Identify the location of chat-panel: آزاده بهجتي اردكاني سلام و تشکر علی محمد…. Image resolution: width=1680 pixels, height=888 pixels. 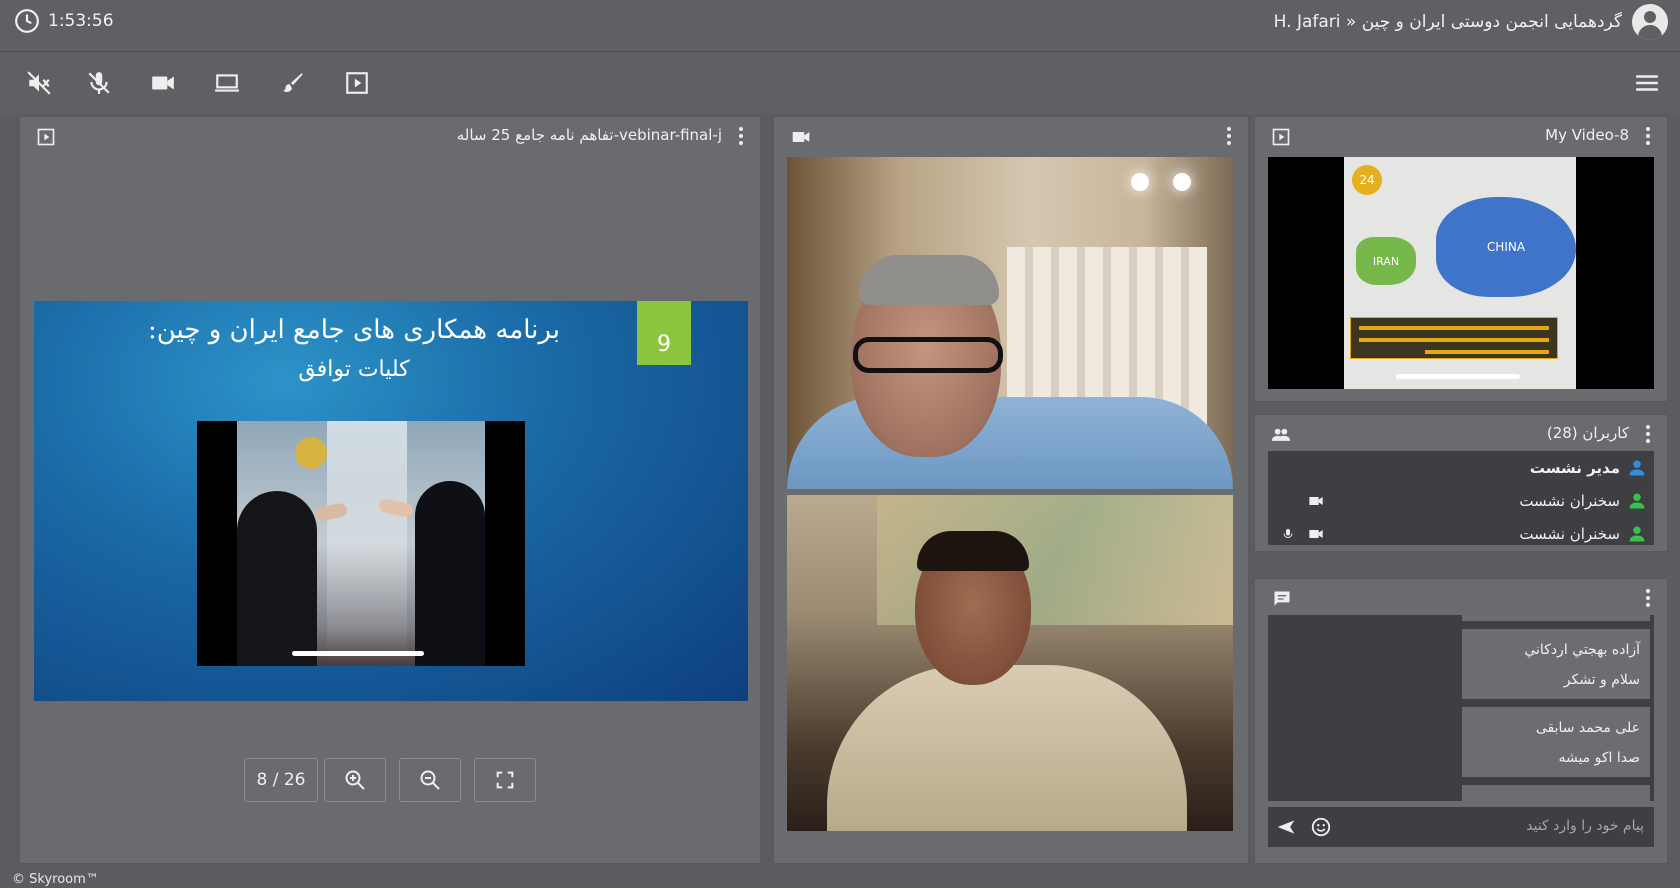
(1461, 721).